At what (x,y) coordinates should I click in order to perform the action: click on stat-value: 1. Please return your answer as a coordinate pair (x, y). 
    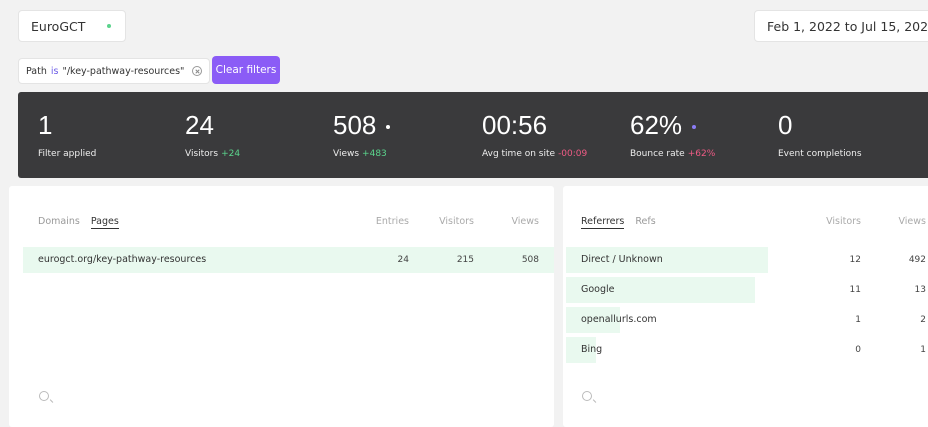
    Looking at the image, I should click on (45, 125).